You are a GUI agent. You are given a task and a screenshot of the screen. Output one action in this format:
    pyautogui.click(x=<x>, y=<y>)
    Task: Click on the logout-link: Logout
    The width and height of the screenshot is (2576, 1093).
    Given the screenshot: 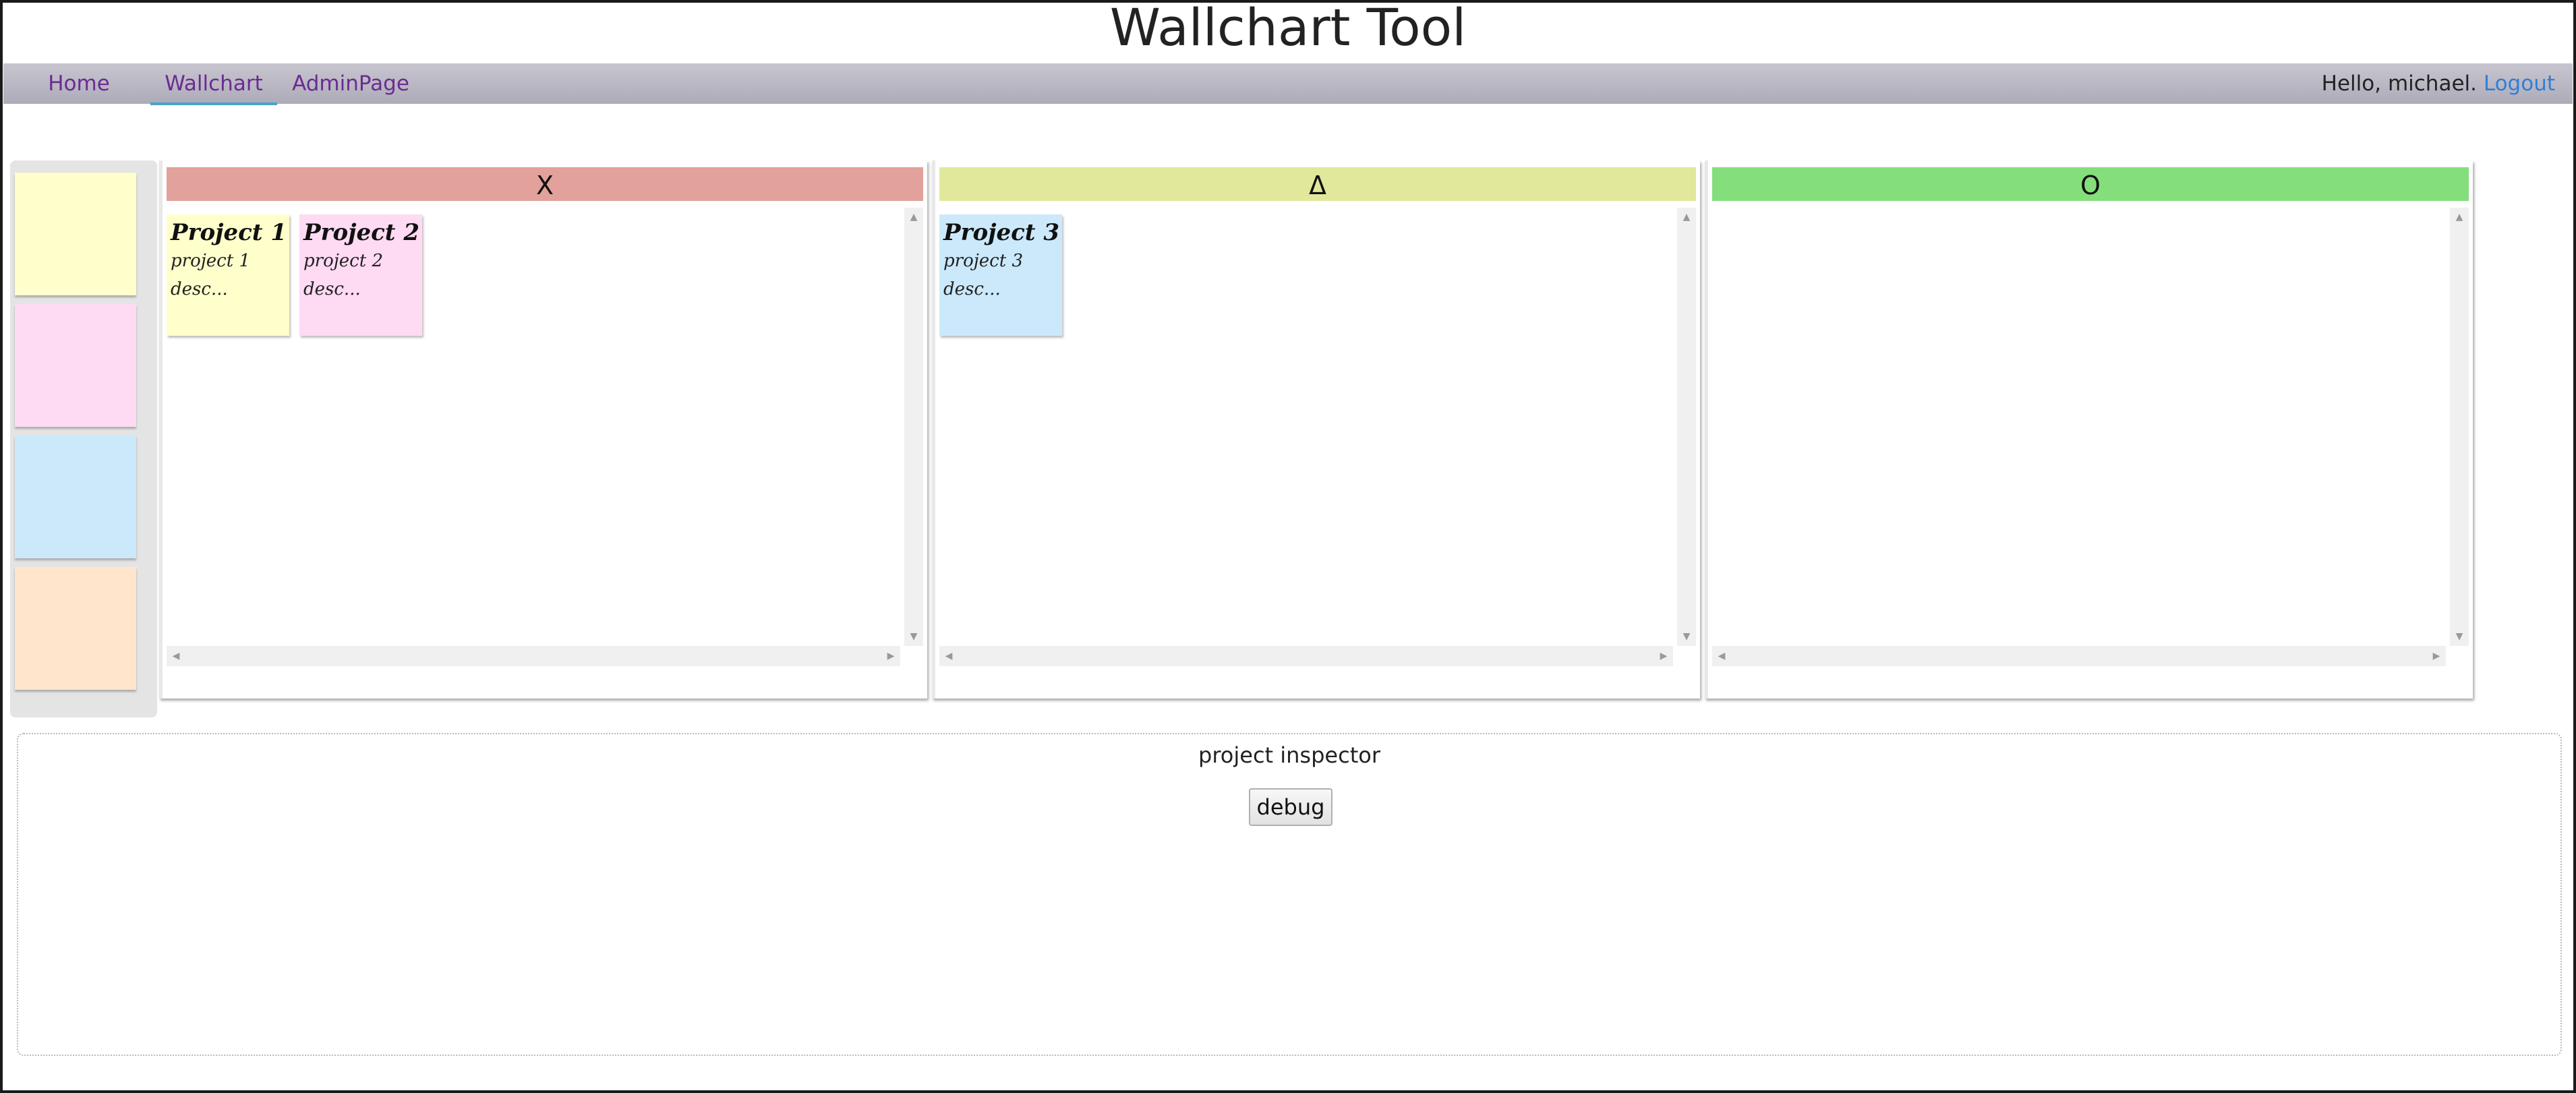 What is the action you would take?
    pyautogui.click(x=2519, y=83)
    